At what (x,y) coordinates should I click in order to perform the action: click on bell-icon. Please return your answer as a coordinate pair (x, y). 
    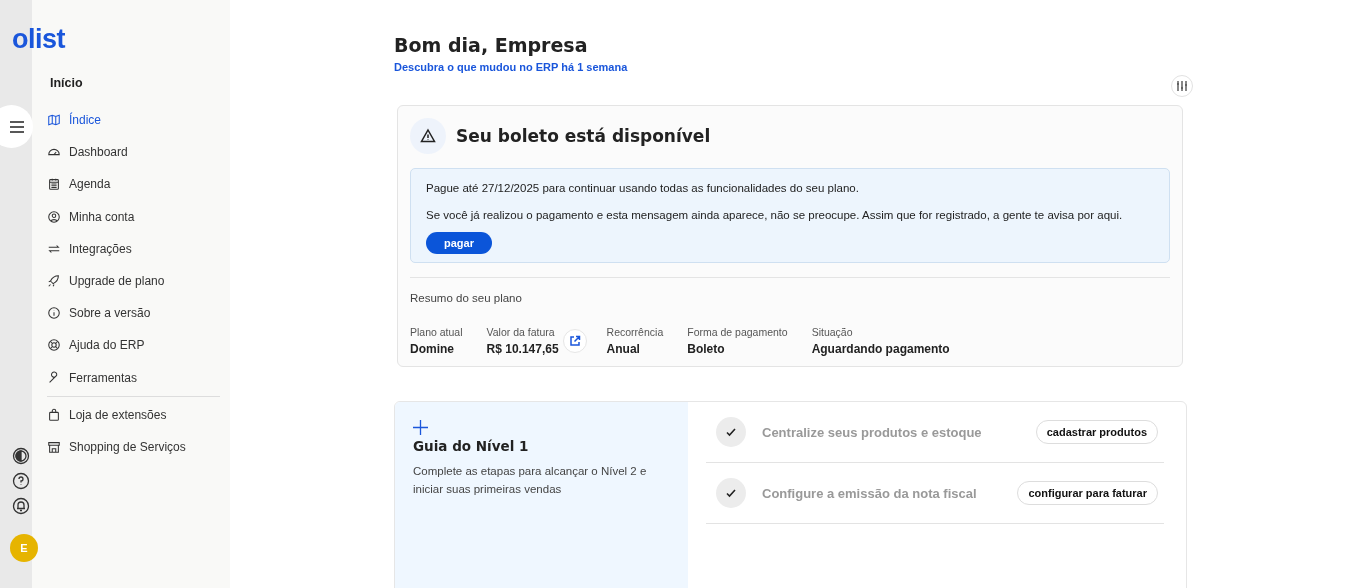
    Looking at the image, I should click on (21, 506).